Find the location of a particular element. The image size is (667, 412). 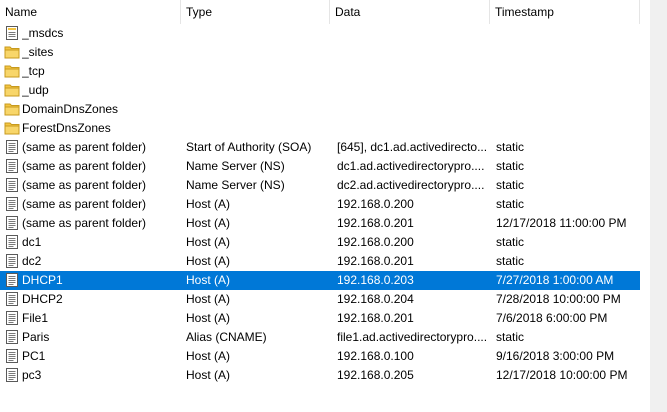

record-row: ForestDnsZones is located at coordinates (320, 128).